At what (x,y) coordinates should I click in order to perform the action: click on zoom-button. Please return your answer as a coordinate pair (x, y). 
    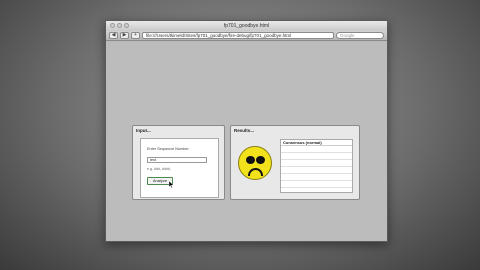
    Looking at the image, I should click on (126, 25).